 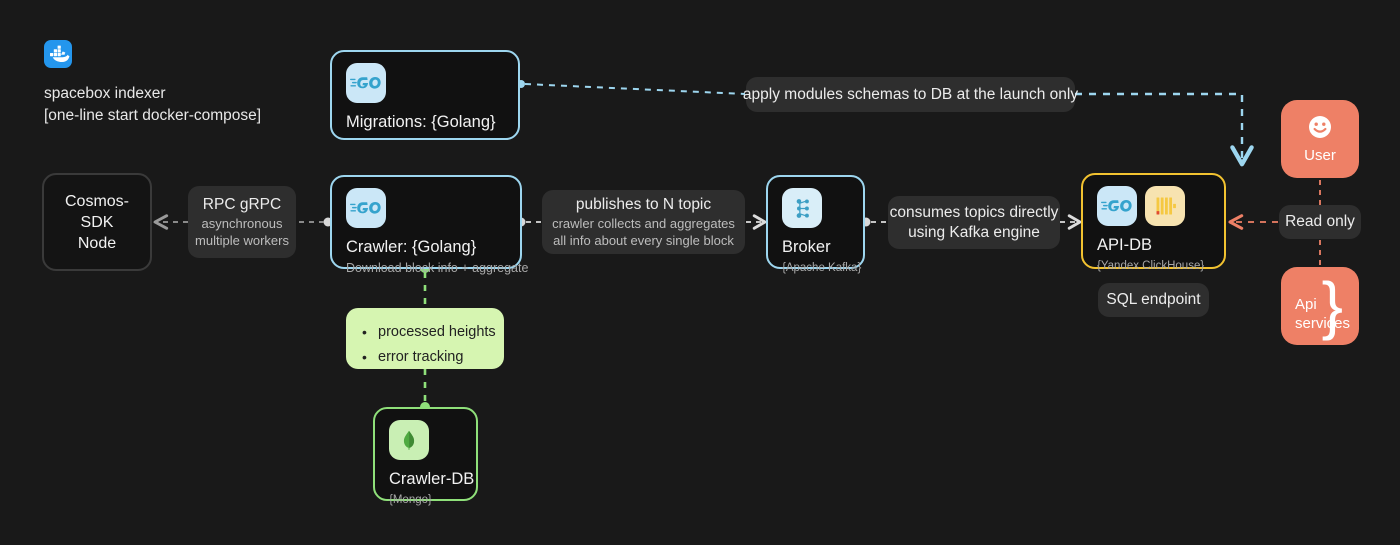 I want to click on broker-icons, so click(x=815, y=208).